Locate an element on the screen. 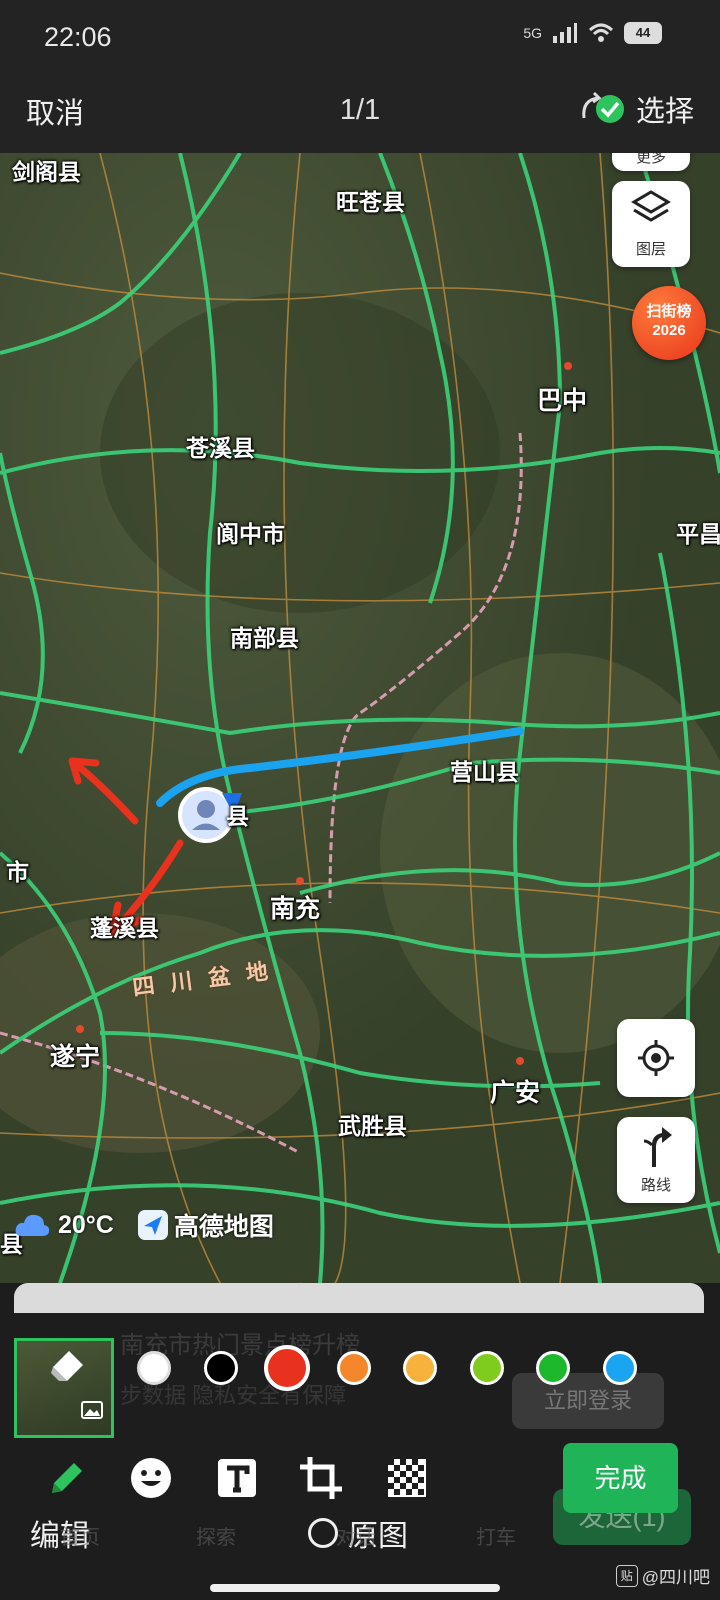 This screenshot has height=1600, width=720. brand-name: 高德地图 is located at coordinates (223, 1227).